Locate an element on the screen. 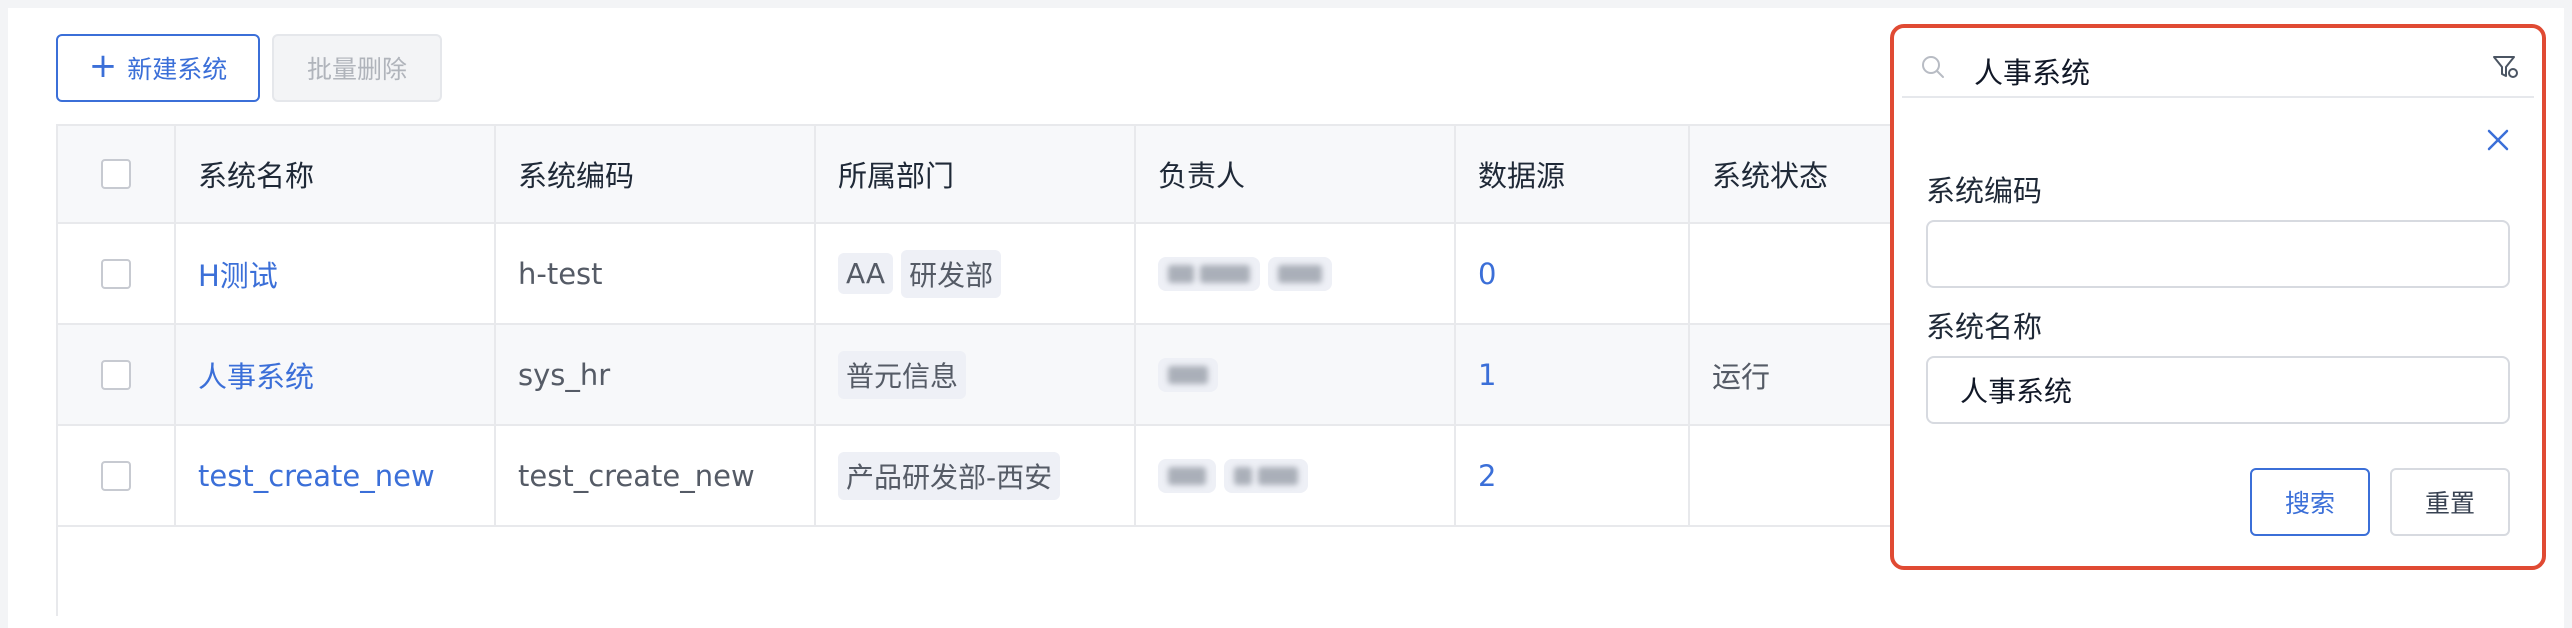 The image size is (2572, 628). department-tag: AA is located at coordinates (866, 273).